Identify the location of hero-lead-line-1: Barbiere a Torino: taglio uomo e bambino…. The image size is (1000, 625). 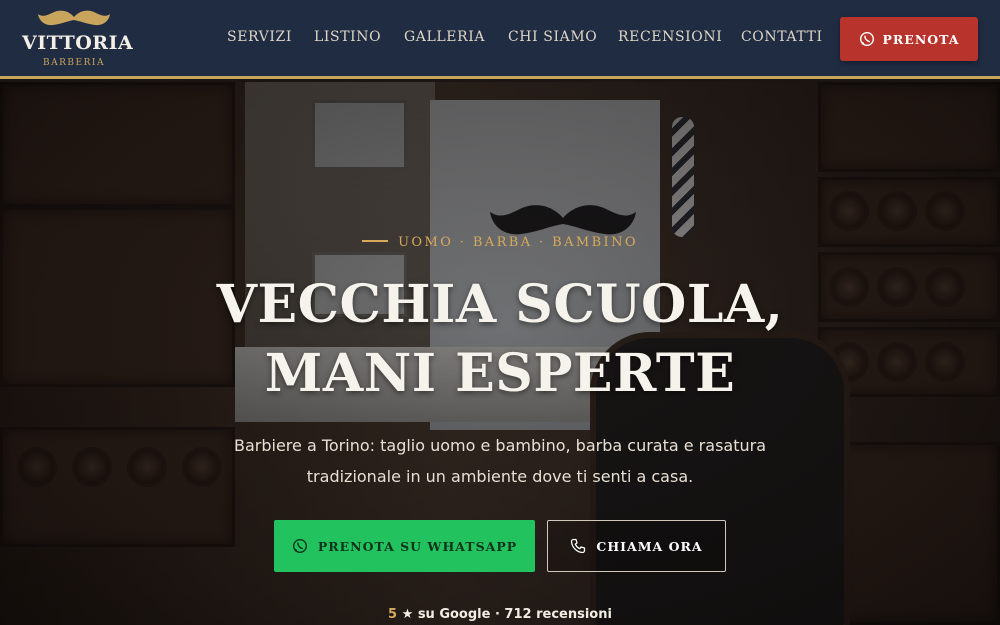
(499, 445).